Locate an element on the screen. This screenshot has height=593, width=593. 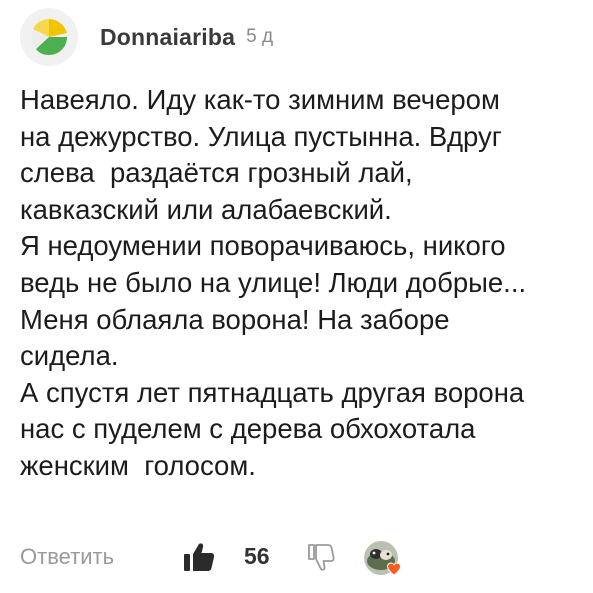
comment-text-line: кавказский или алабаевский. is located at coordinates (206, 209).